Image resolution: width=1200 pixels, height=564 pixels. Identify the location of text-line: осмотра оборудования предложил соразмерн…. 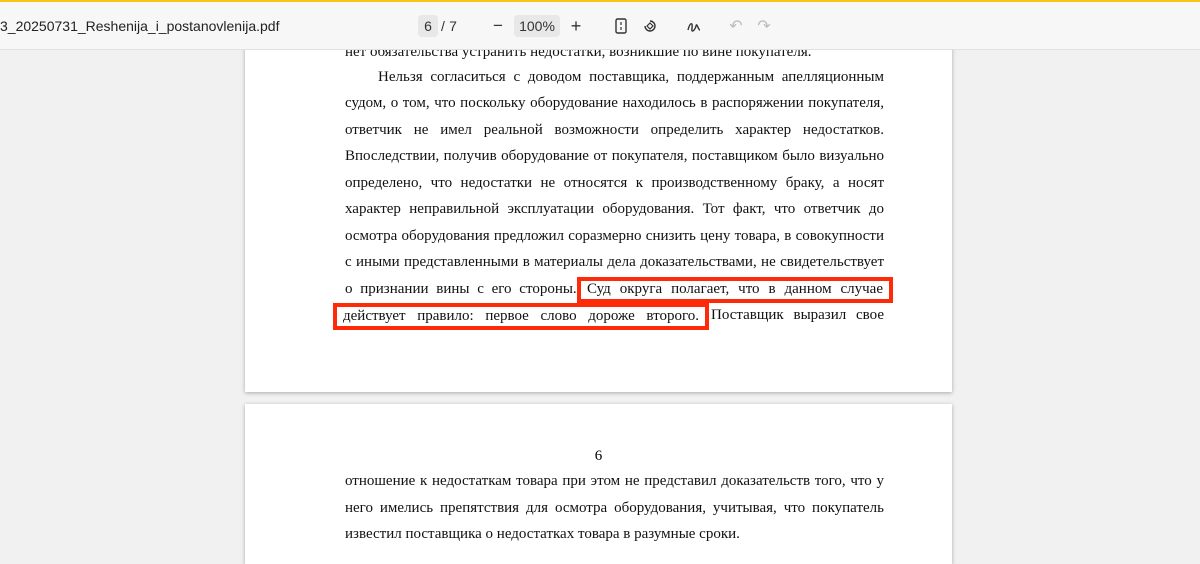
(614, 236).